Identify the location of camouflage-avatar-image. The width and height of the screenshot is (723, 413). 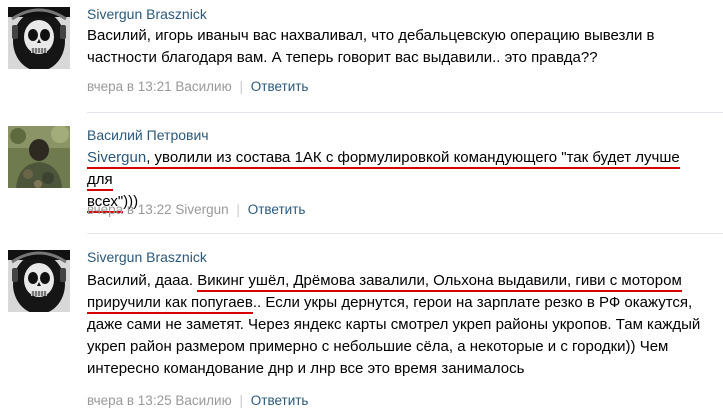
(39, 157).